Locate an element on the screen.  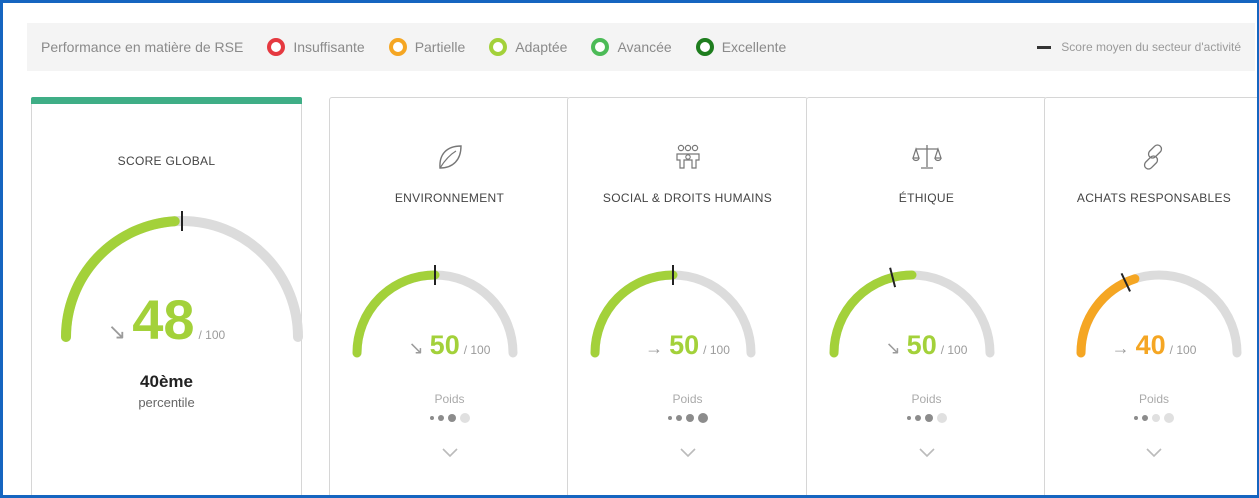
category-score-line: → 50 / 100 is located at coordinates (687, 345).